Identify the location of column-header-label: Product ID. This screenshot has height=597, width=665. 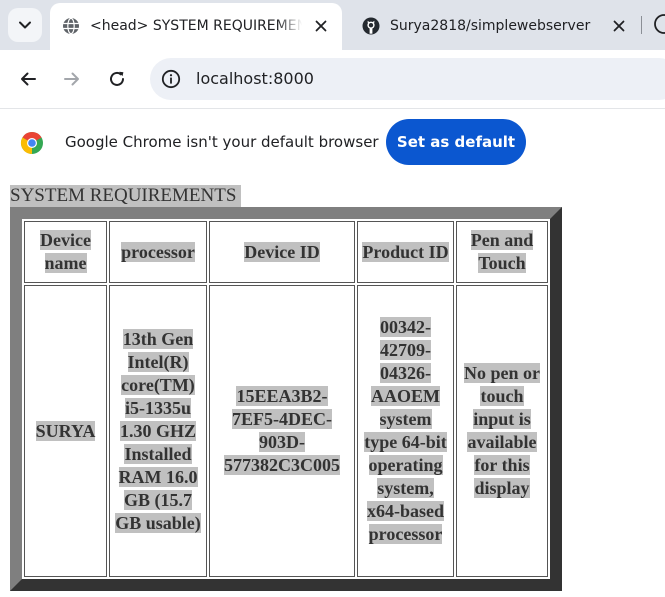
(405, 251).